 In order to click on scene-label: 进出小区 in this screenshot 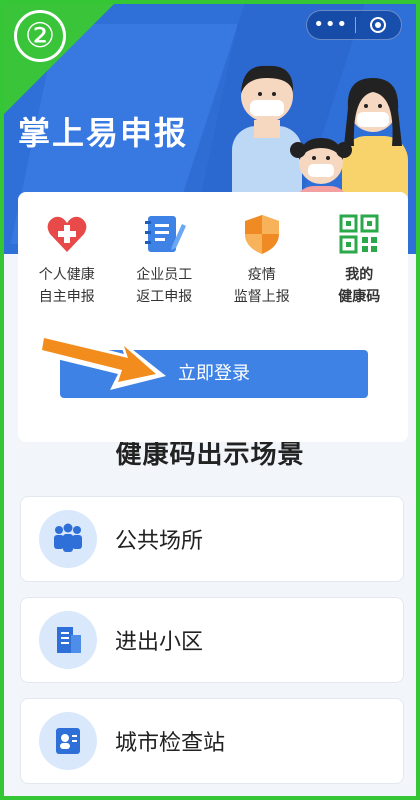, I will do `click(159, 642)`.